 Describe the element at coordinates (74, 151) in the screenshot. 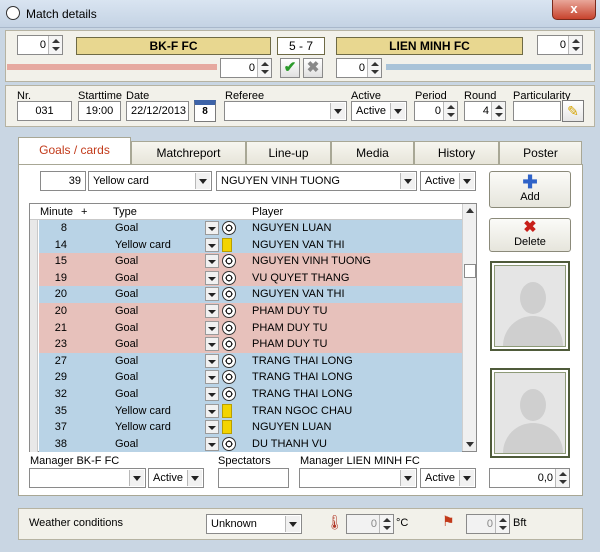

I see `tab-goals-cards: Goals / cards` at that location.